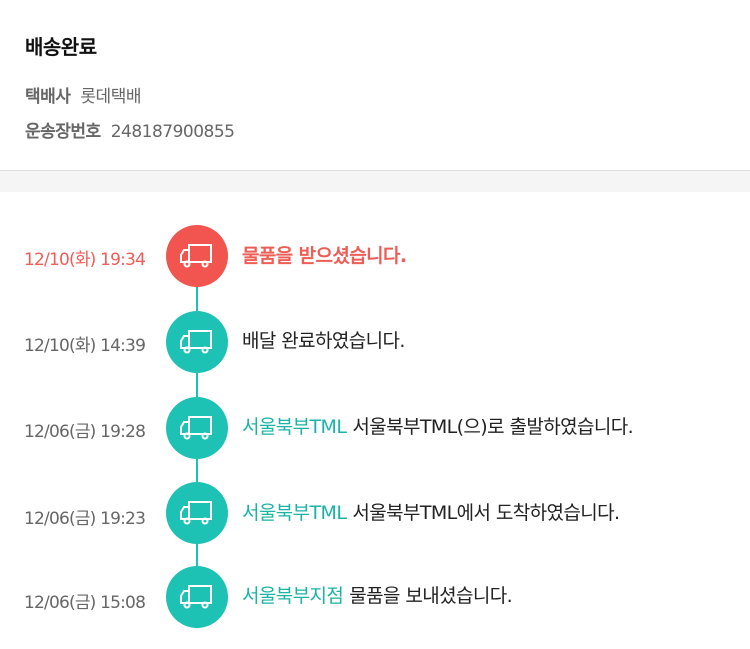 Image resolution: width=750 pixels, height=649 pixels. I want to click on courier-label: 택배사, so click(48, 97).